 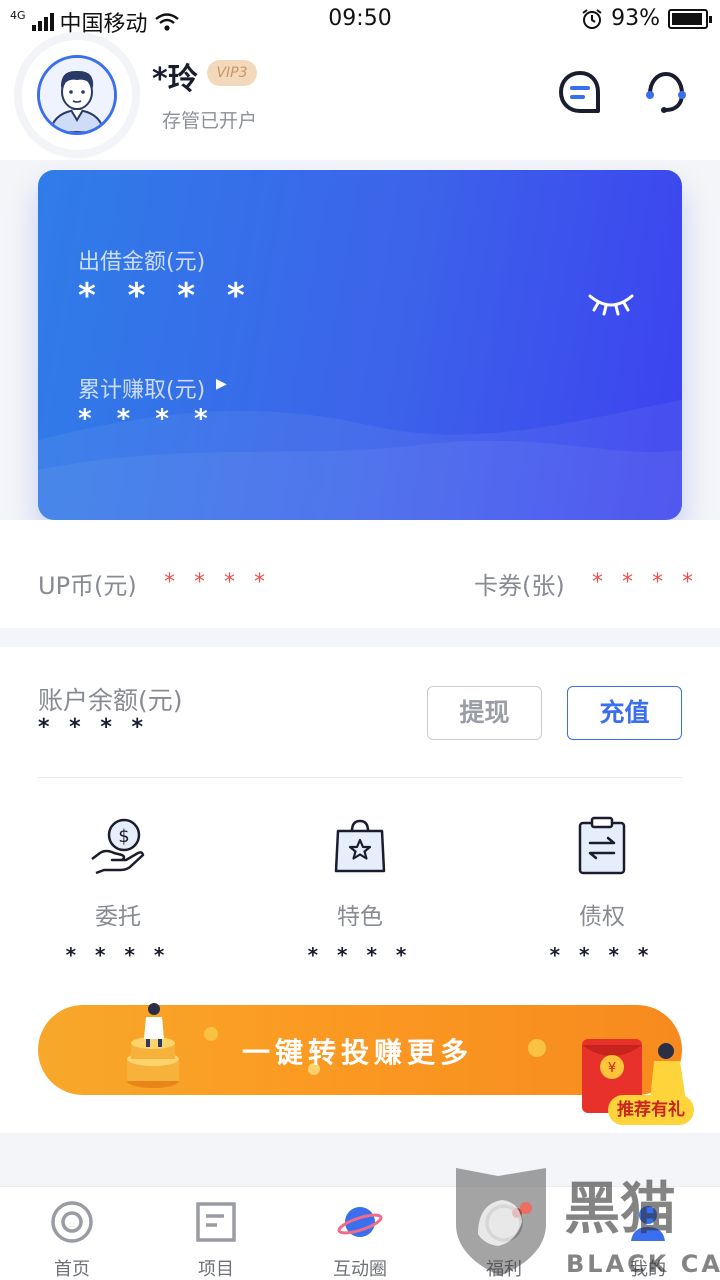 I want to click on tab-projects: 项目, so click(x=216, y=1239).